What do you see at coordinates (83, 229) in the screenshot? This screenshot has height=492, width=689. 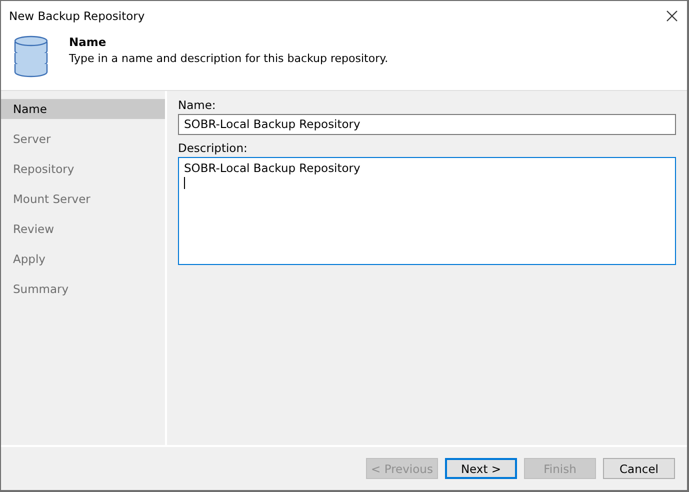 I see `step-item: Review` at bounding box center [83, 229].